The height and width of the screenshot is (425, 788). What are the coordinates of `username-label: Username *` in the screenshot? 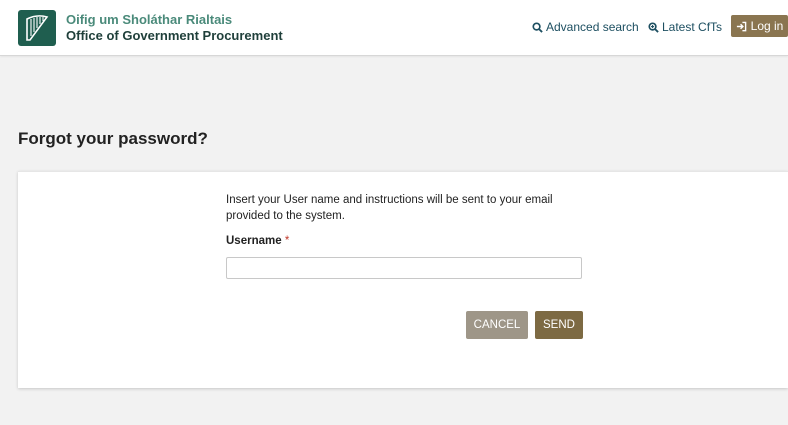 It's located at (257, 241).